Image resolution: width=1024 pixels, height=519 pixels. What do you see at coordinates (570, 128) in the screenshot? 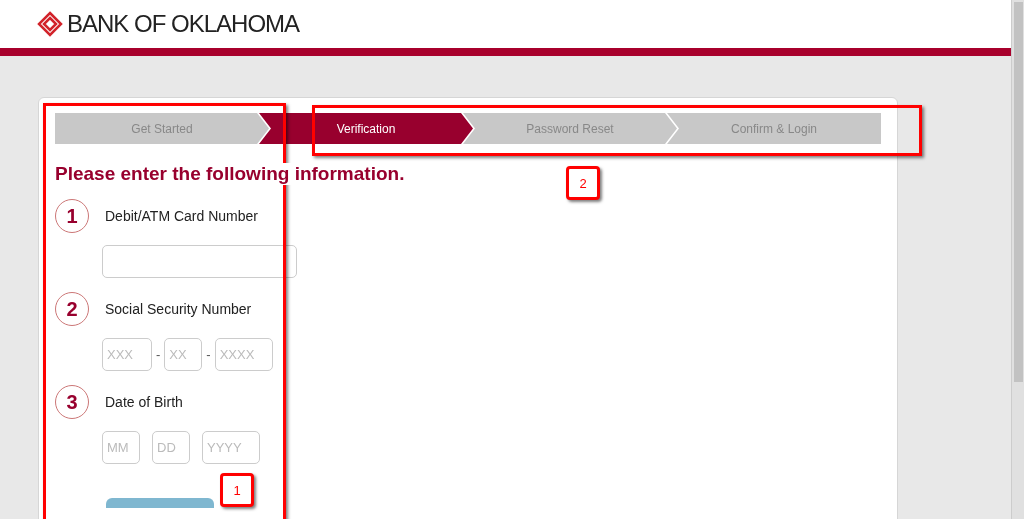
I see `progress-step: Password Reset` at bounding box center [570, 128].